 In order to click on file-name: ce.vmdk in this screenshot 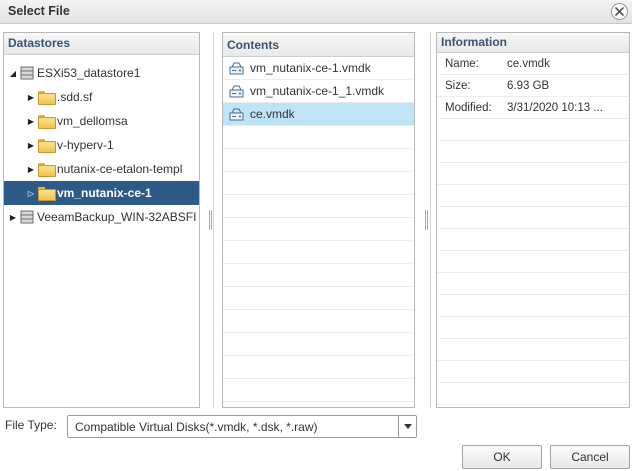, I will do `click(272, 114)`.